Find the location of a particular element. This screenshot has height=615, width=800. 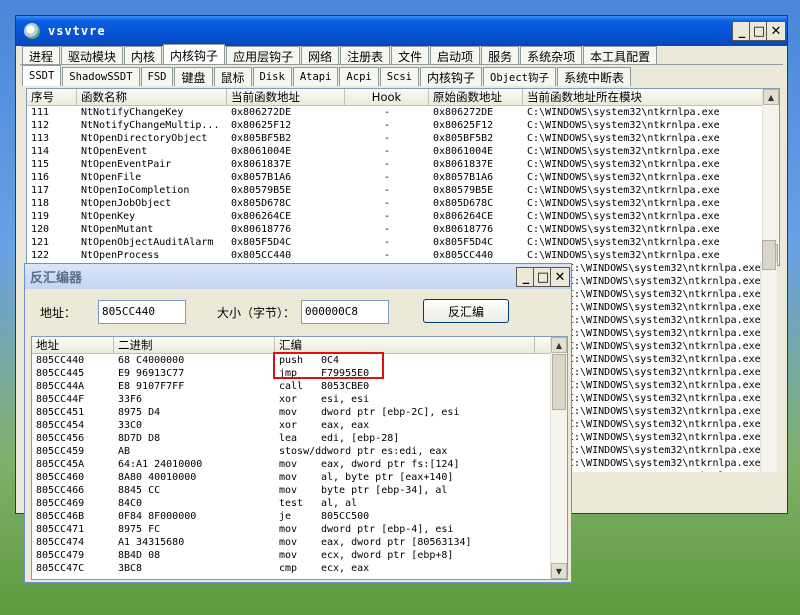

table-cell: 0x8061837E is located at coordinates (261, 164).